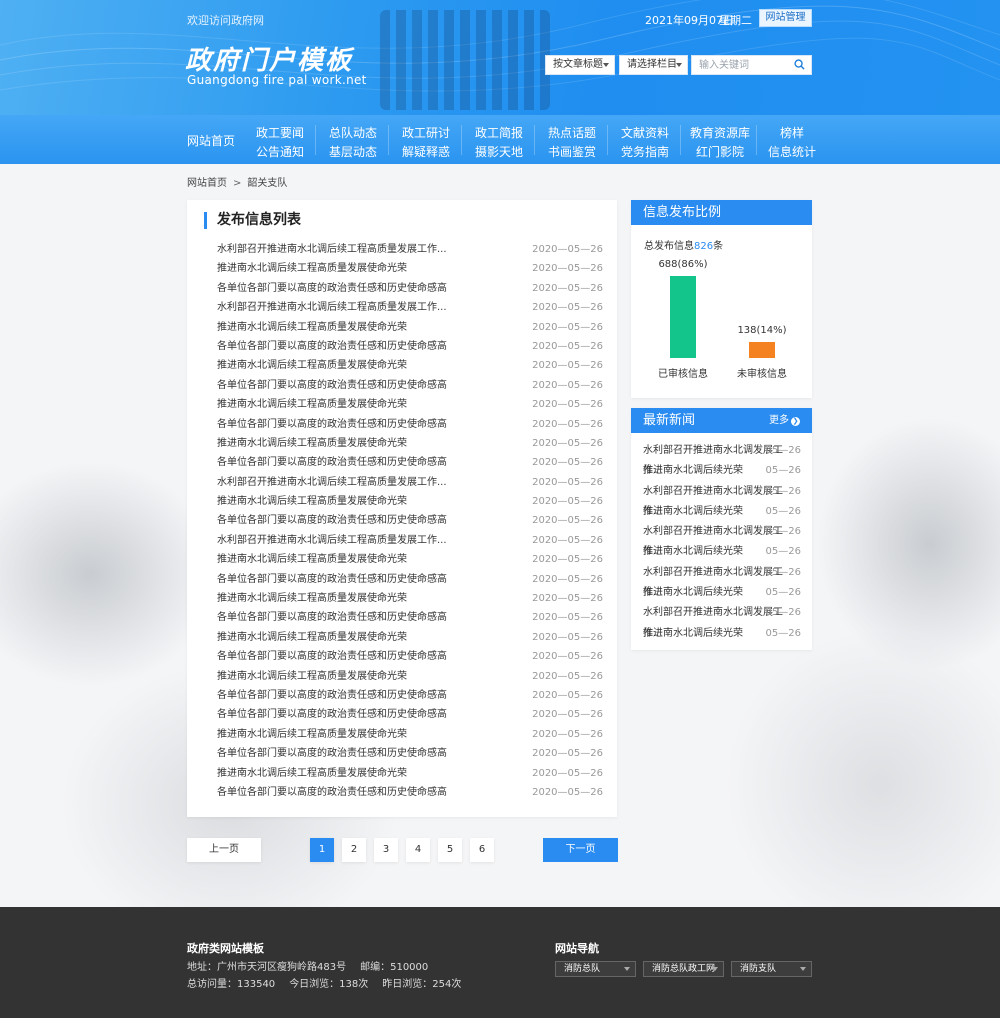 Image resolution: width=1000 pixels, height=1018 pixels. Describe the element at coordinates (224, 850) in the screenshot. I see `prev-page-button: 上一页` at that location.